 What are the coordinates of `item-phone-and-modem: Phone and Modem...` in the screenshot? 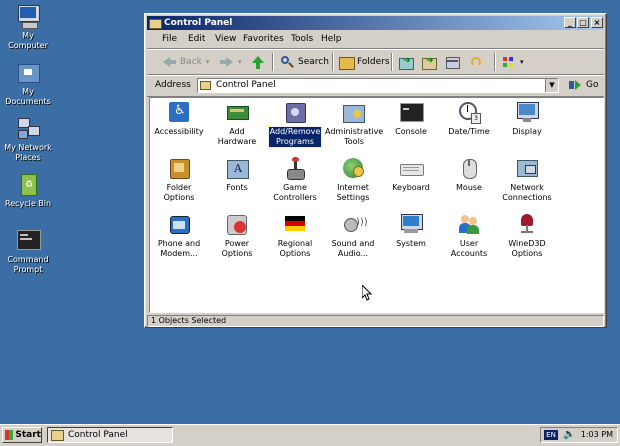 It's located at (179, 235).